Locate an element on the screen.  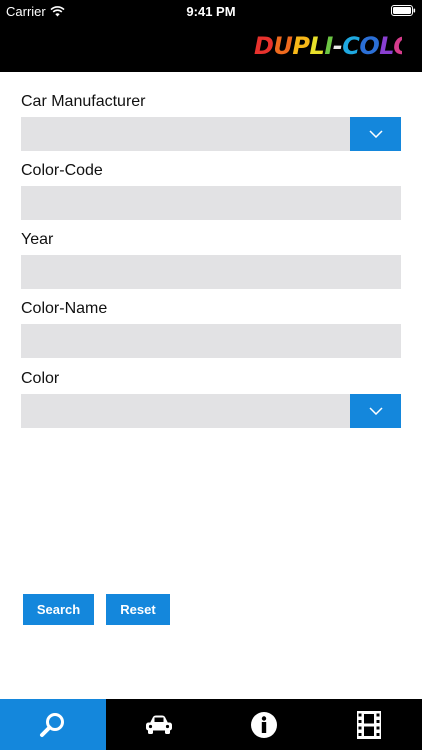
dupli-color-logo: DUPLI-COLOR is located at coordinates (328, 46).